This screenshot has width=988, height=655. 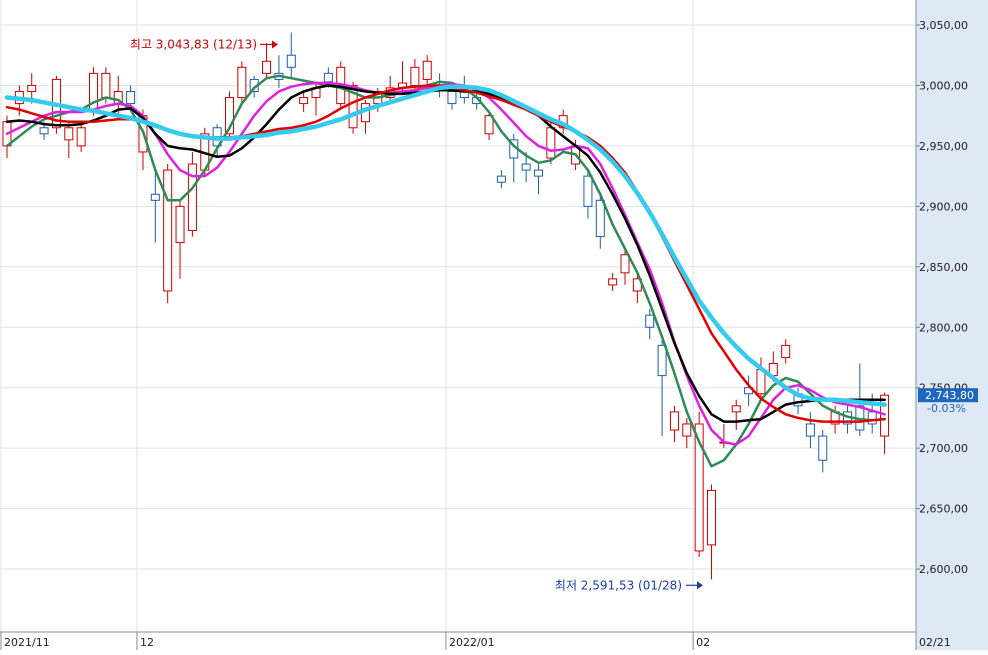 I want to click on price-tick-label: 2,800,00, so click(x=943, y=327).